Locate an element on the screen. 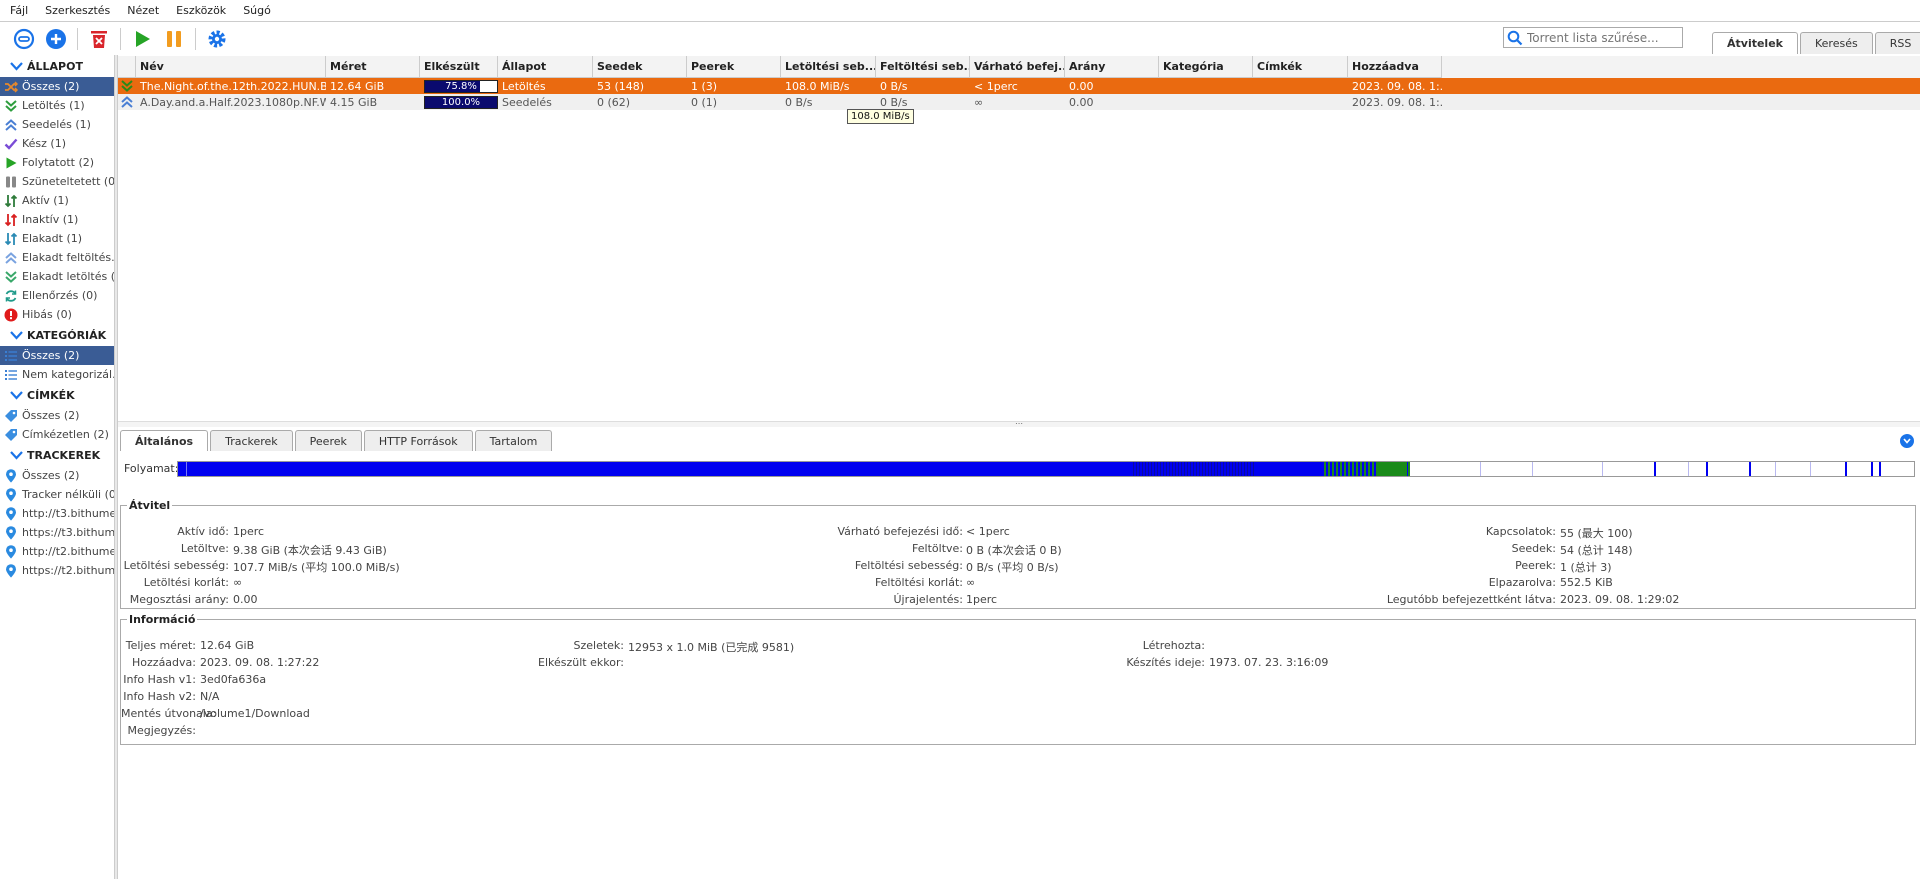  status-filter-item: Elakadt (1) is located at coordinates (57, 238).